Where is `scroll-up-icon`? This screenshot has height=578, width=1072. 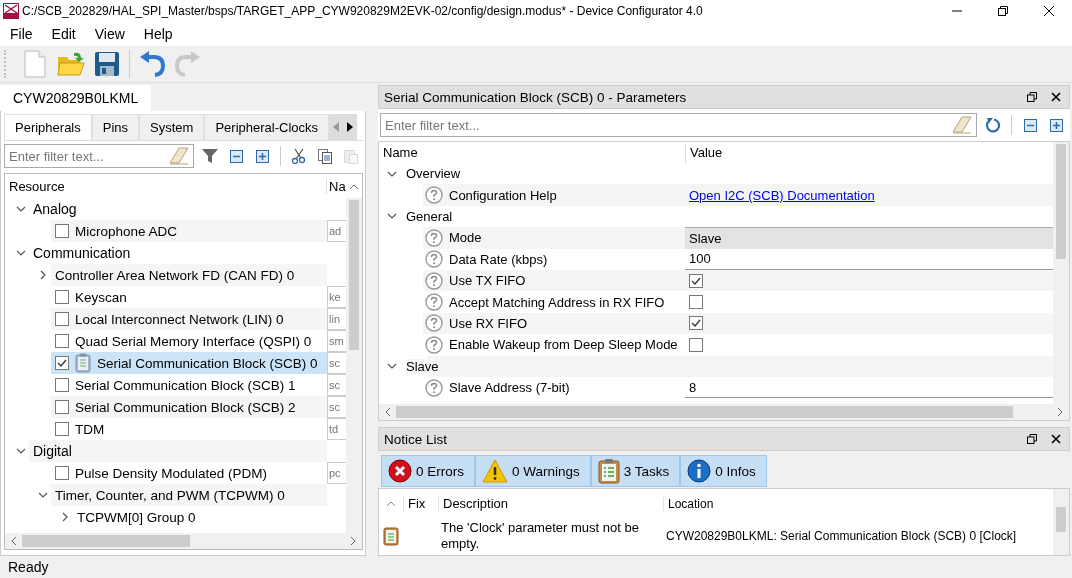
scroll-up-icon is located at coordinates (354, 186).